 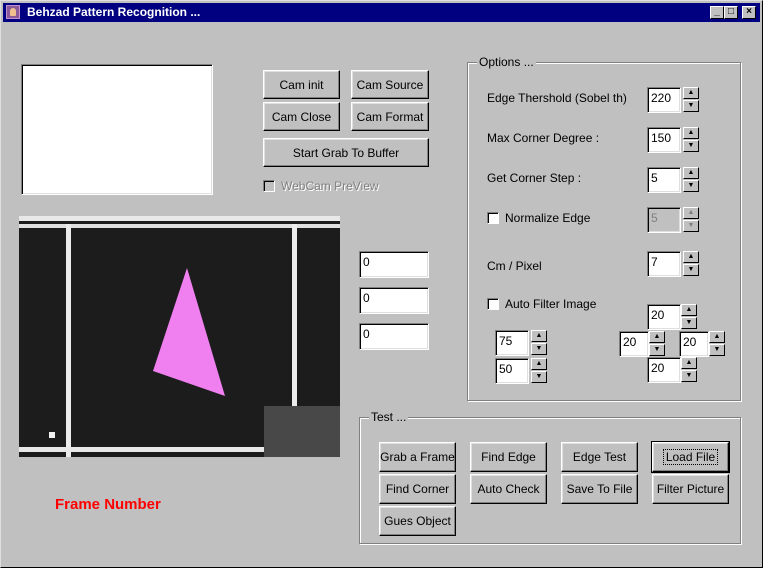 What do you see at coordinates (269, 186) in the screenshot?
I see `webcam-preview-checkbox` at bounding box center [269, 186].